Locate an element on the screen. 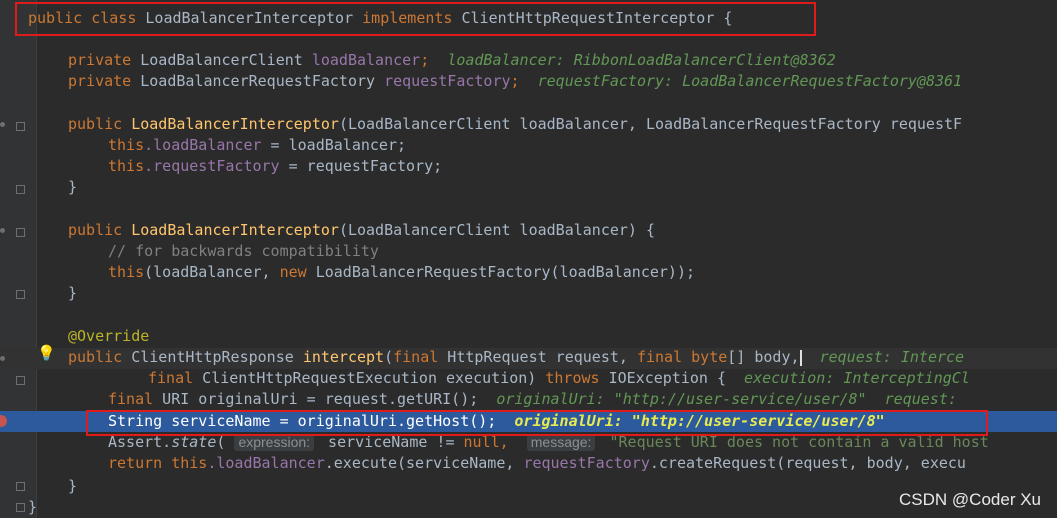 The image size is (1057, 518). code-text: [] body, is located at coordinates (763, 357).